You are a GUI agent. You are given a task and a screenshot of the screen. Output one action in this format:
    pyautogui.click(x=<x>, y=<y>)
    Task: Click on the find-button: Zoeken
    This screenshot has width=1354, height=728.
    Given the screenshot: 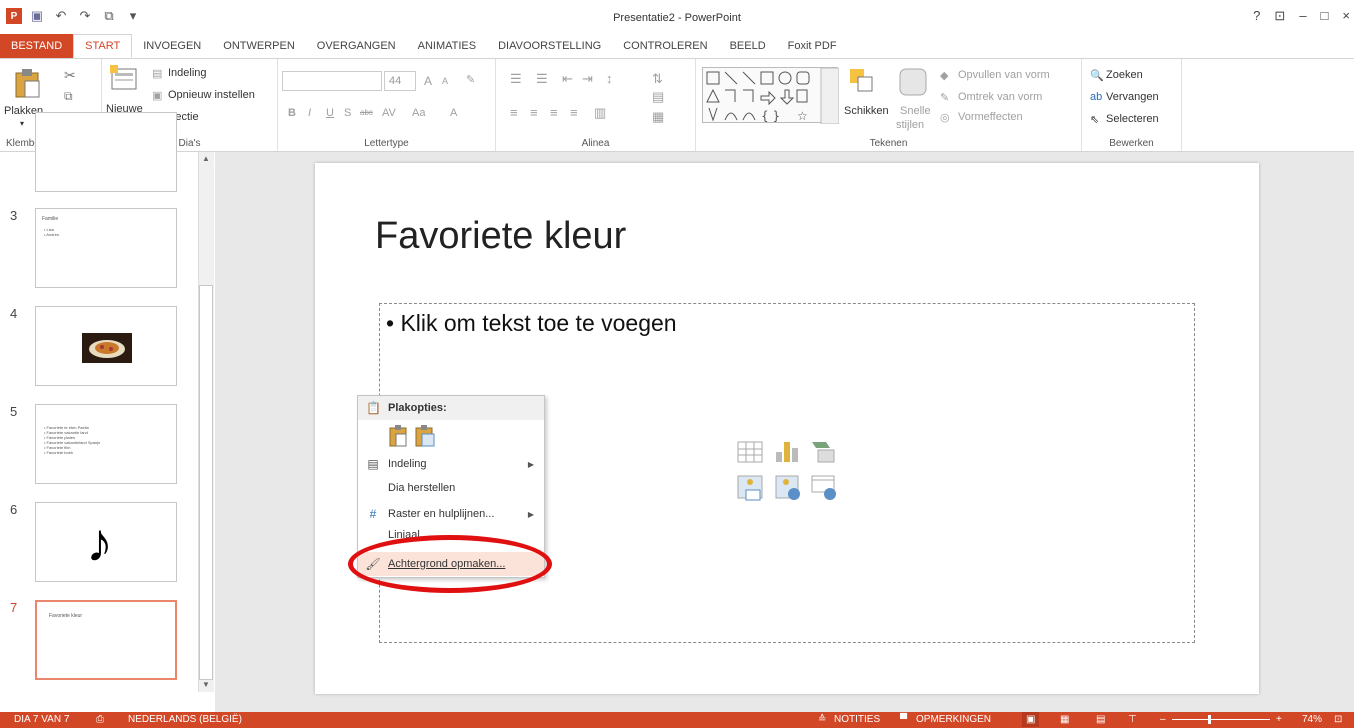 What is the action you would take?
    pyautogui.click(x=1124, y=75)
    